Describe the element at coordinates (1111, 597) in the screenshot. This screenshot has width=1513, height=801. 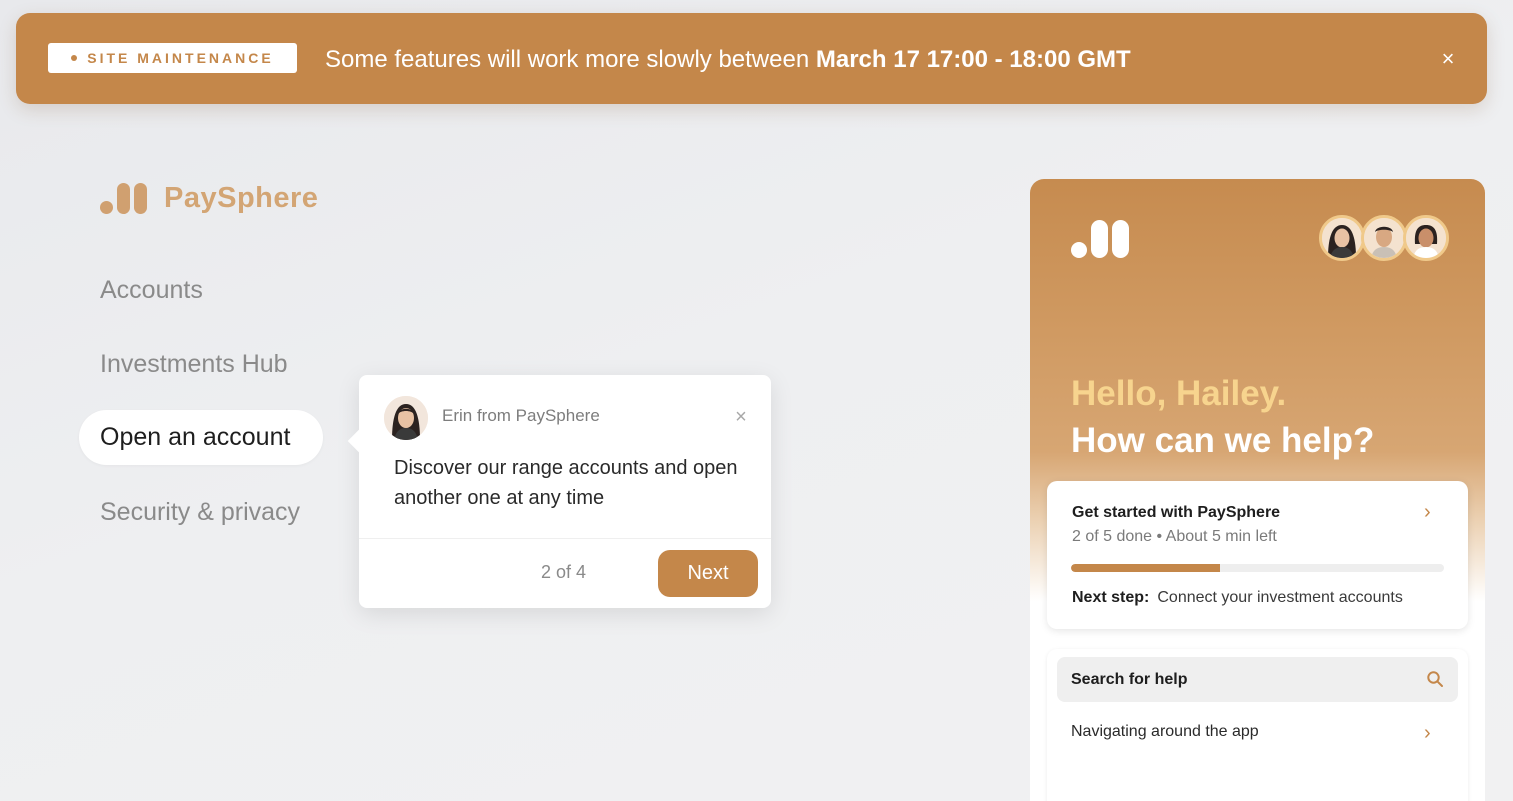
I see `next-step-label: Next step:` at that location.